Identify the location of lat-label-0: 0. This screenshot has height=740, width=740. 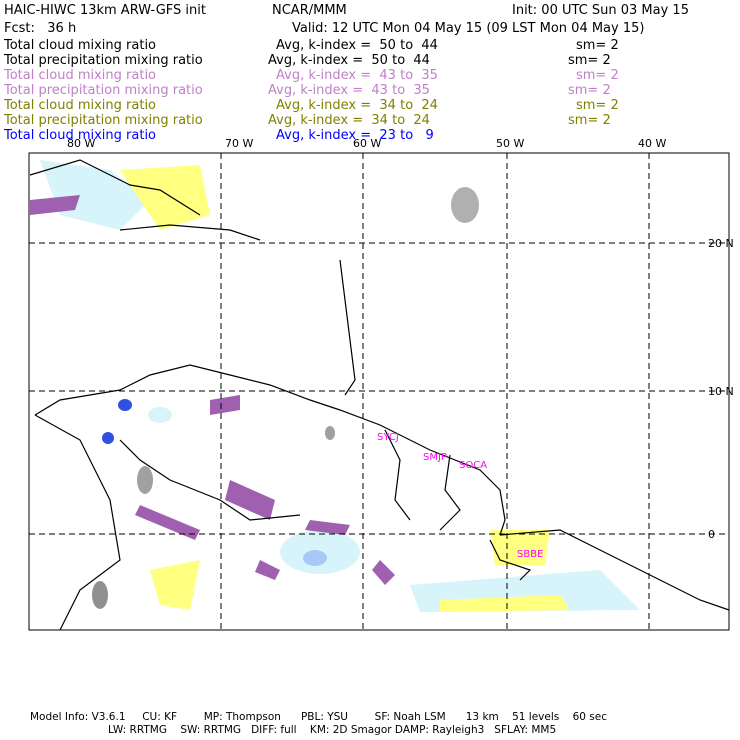
(711, 534).